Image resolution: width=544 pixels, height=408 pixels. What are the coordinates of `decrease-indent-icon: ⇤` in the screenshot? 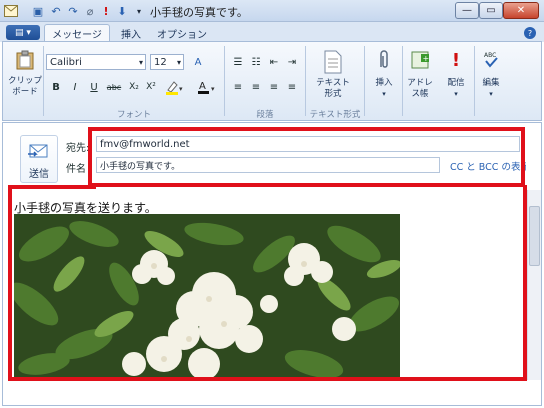 It's located at (274, 62).